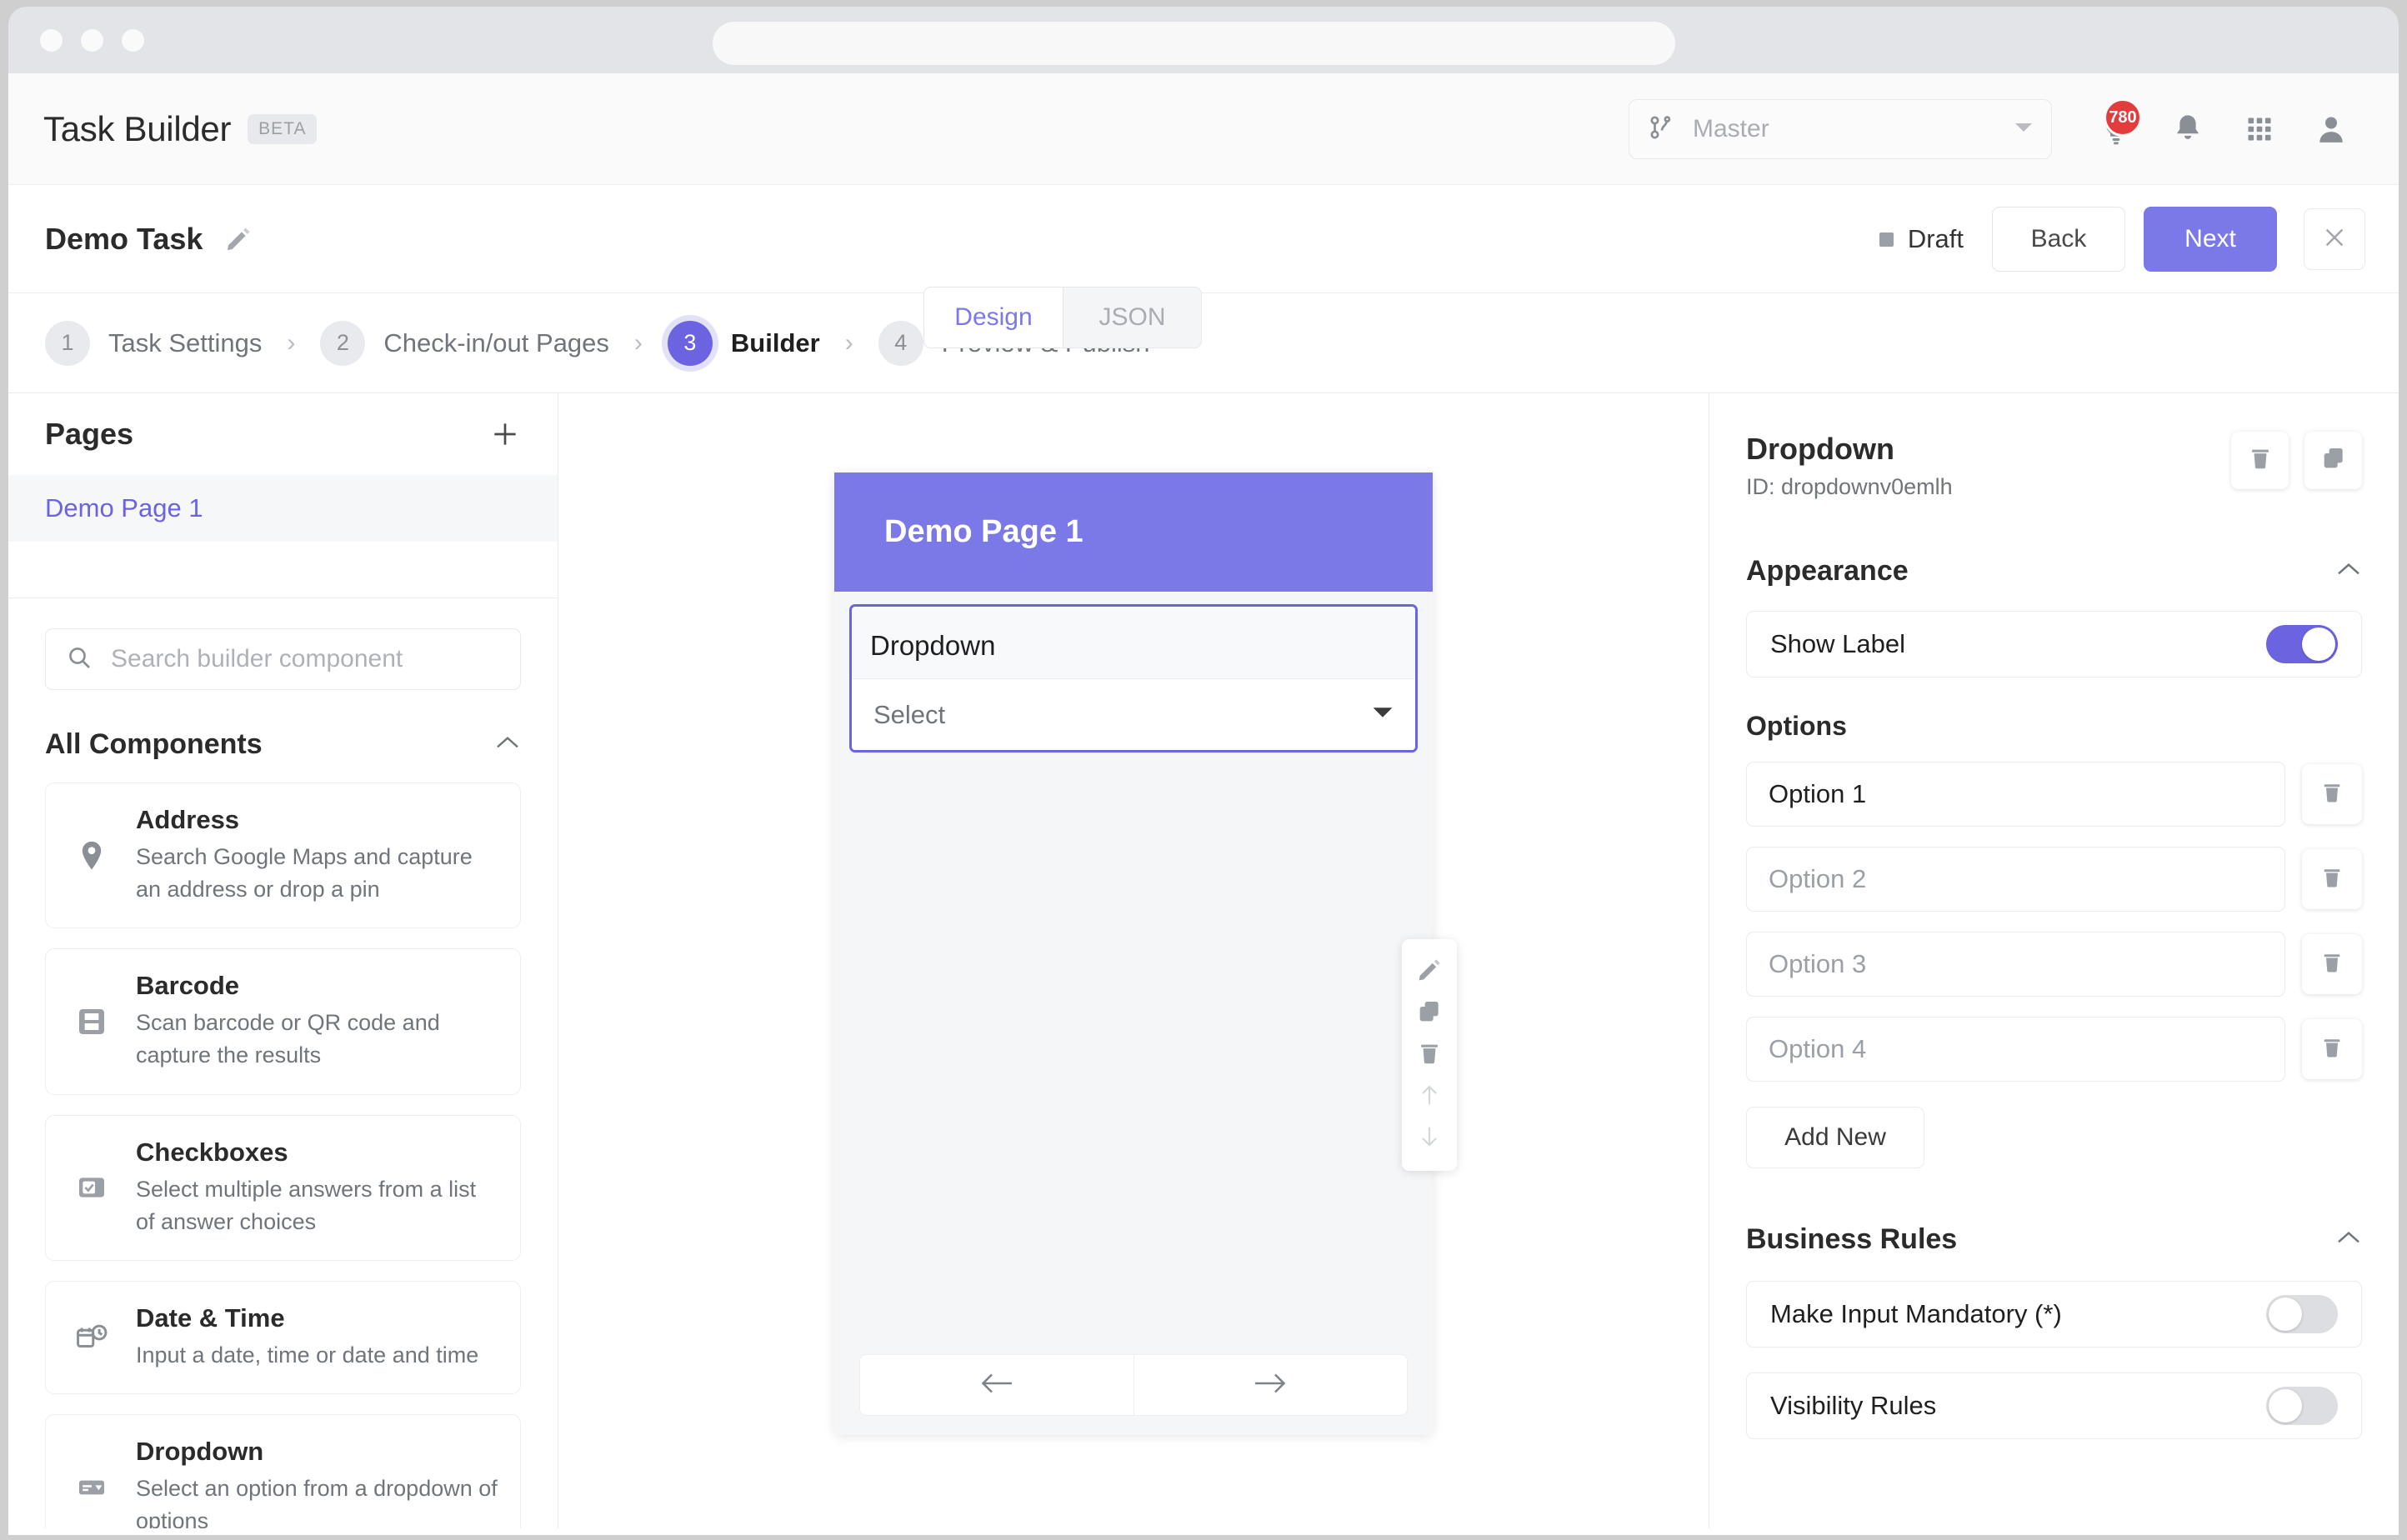 This screenshot has width=2407, height=1540. What do you see at coordinates (188, 986) in the screenshot?
I see `component-name: Barcode` at bounding box center [188, 986].